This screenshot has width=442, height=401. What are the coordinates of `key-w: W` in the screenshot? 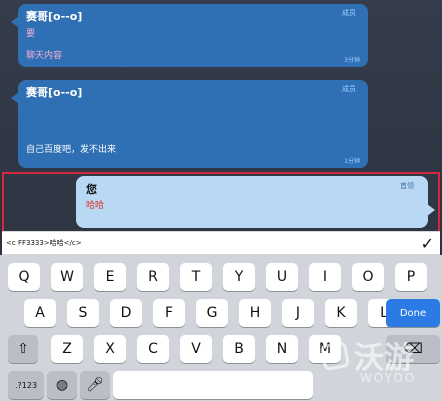 It's located at (67, 277).